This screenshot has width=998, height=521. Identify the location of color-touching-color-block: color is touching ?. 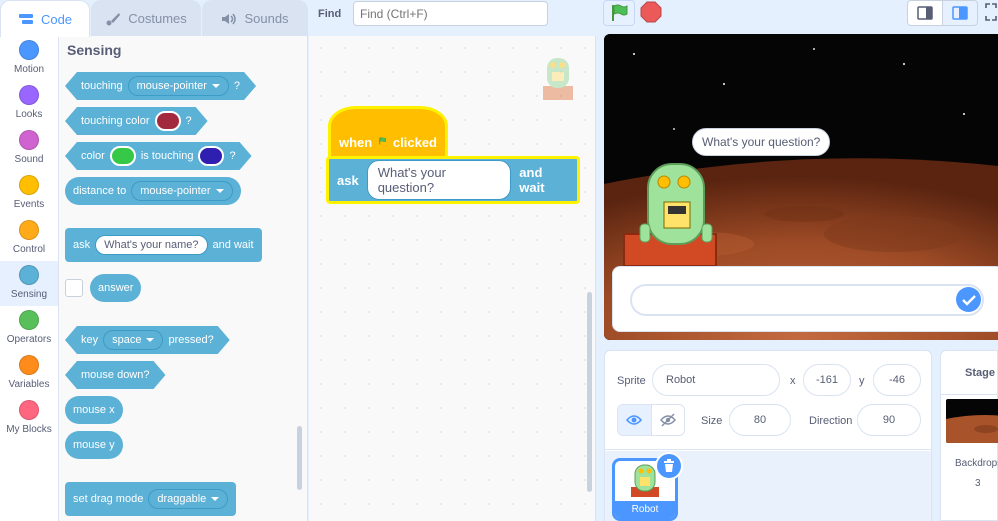
(158, 156).